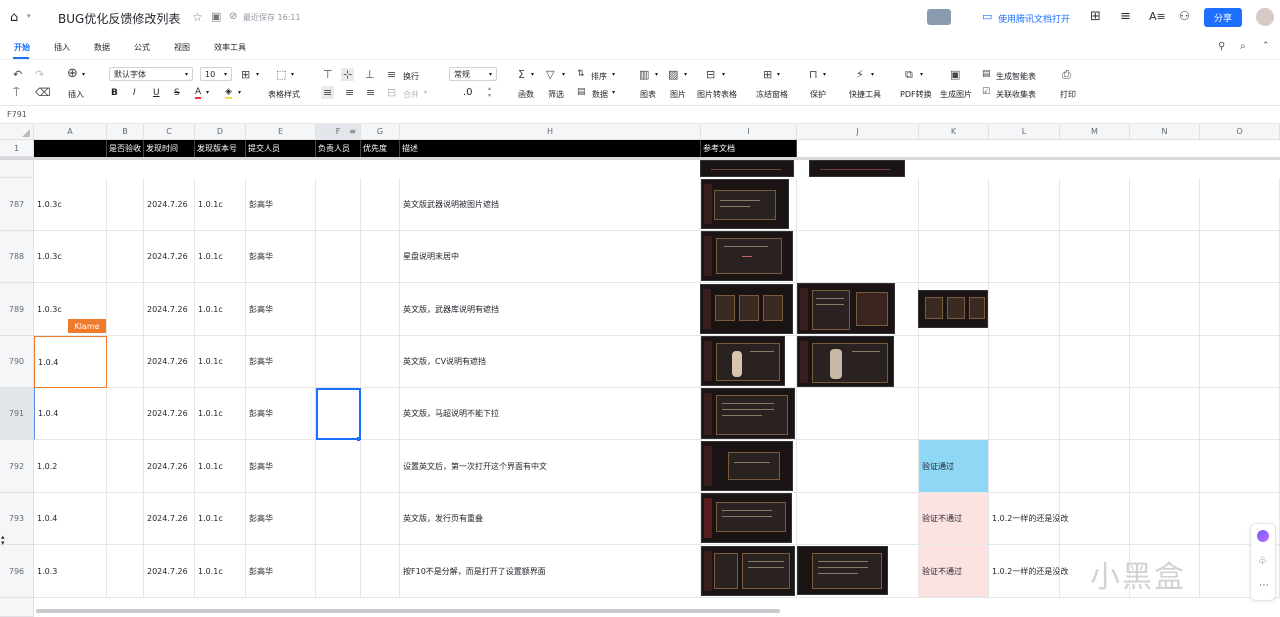  I want to click on move-folder-icon: ▣, so click(216, 16).